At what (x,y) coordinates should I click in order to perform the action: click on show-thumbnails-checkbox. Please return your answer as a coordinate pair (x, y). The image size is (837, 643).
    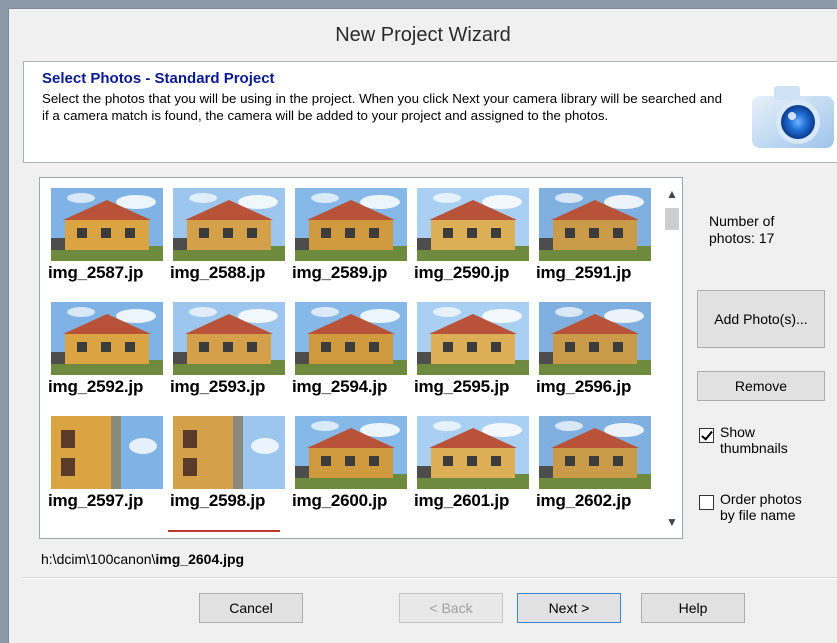
    Looking at the image, I should click on (706, 435).